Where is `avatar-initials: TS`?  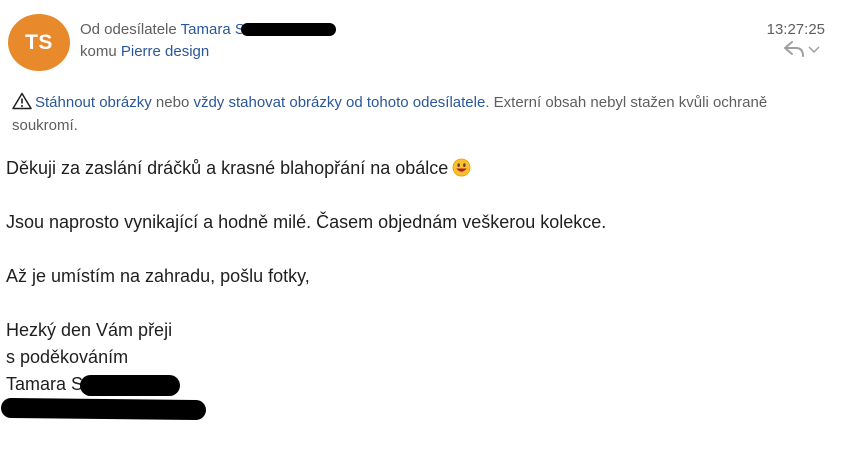
avatar-initials: TS is located at coordinates (39, 42).